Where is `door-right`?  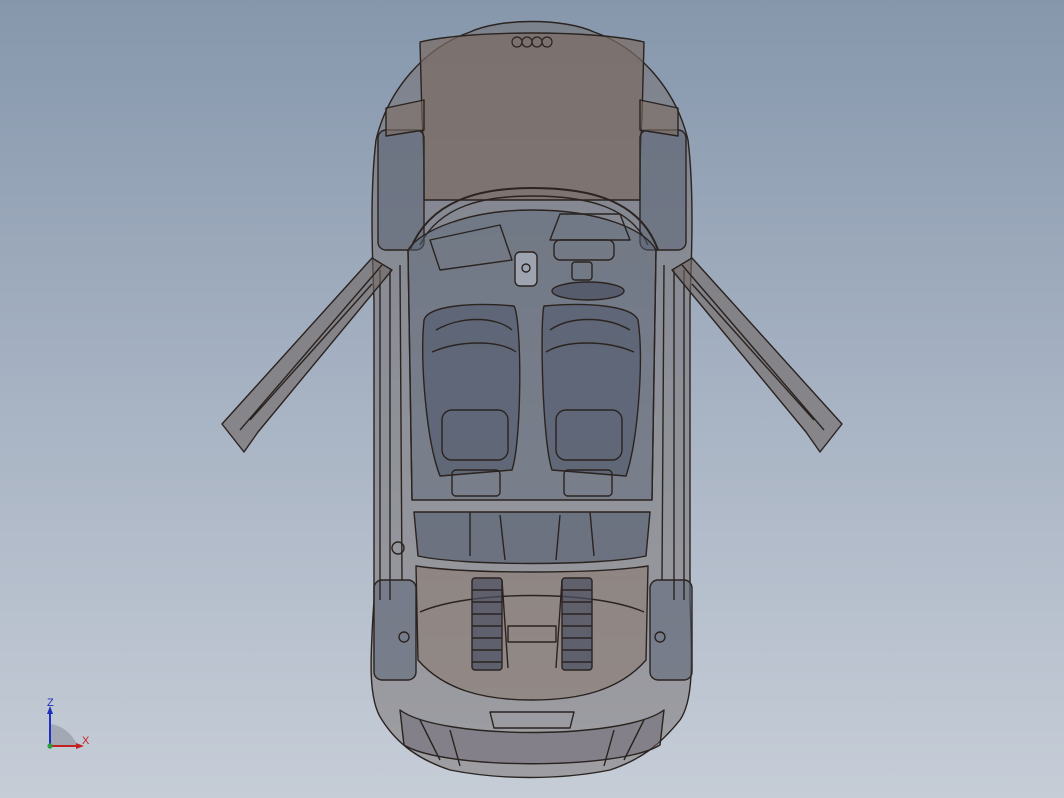 door-right is located at coordinates (757, 355).